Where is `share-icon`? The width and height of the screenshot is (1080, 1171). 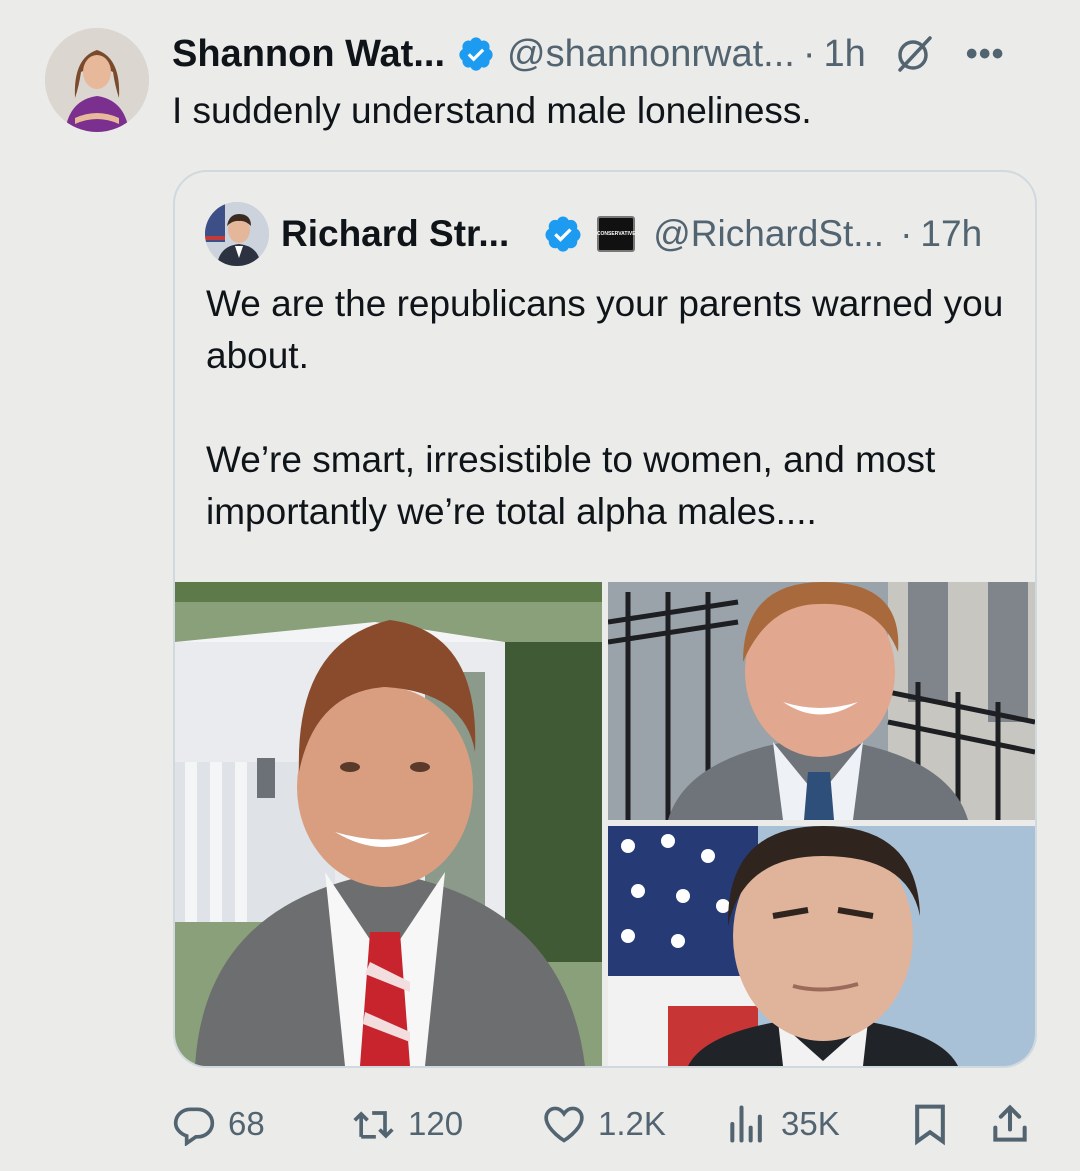
share-icon is located at coordinates (1010, 1123).